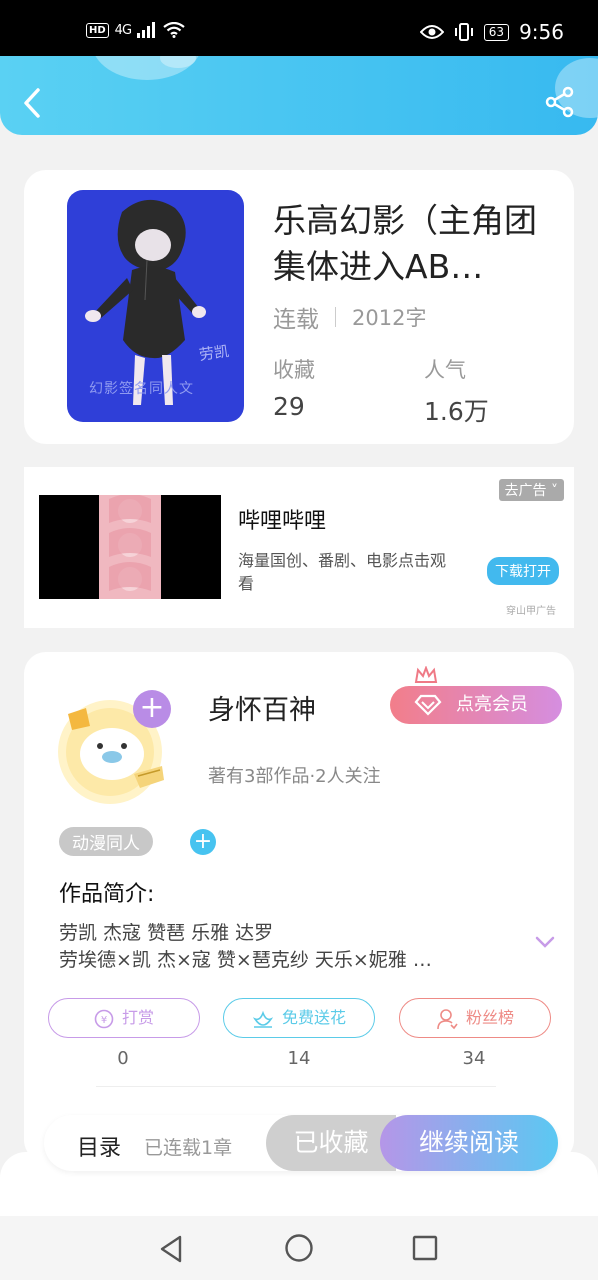 This screenshot has height=1280, width=598. Describe the element at coordinates (203, 842) in the screenshot. I see `add-tag-button: +` at that location.